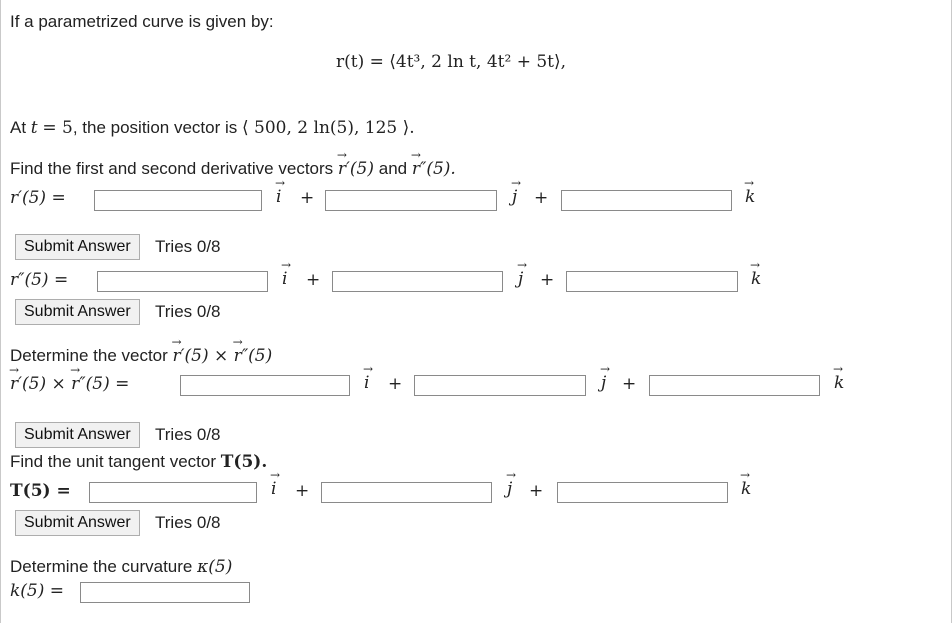 Image resolution: width=952 pixels, height=623 pixels. I want to click on first-derivative-k-input, so click(646, 200).